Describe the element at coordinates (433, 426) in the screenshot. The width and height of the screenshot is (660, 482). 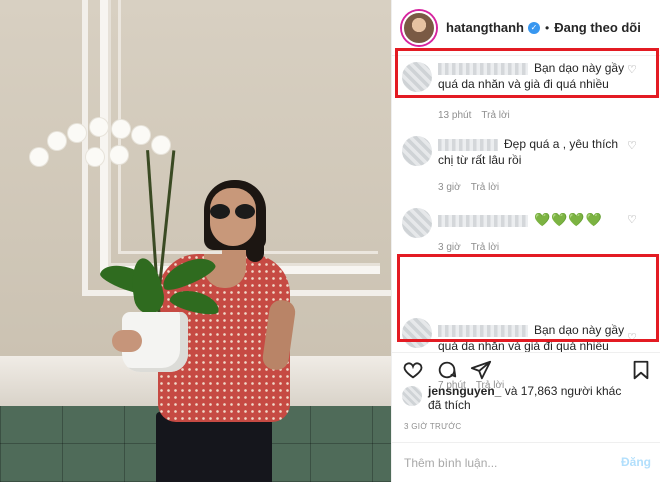
I see `post-timestamp: 3 GIỜ TRƯỚC` at that location.